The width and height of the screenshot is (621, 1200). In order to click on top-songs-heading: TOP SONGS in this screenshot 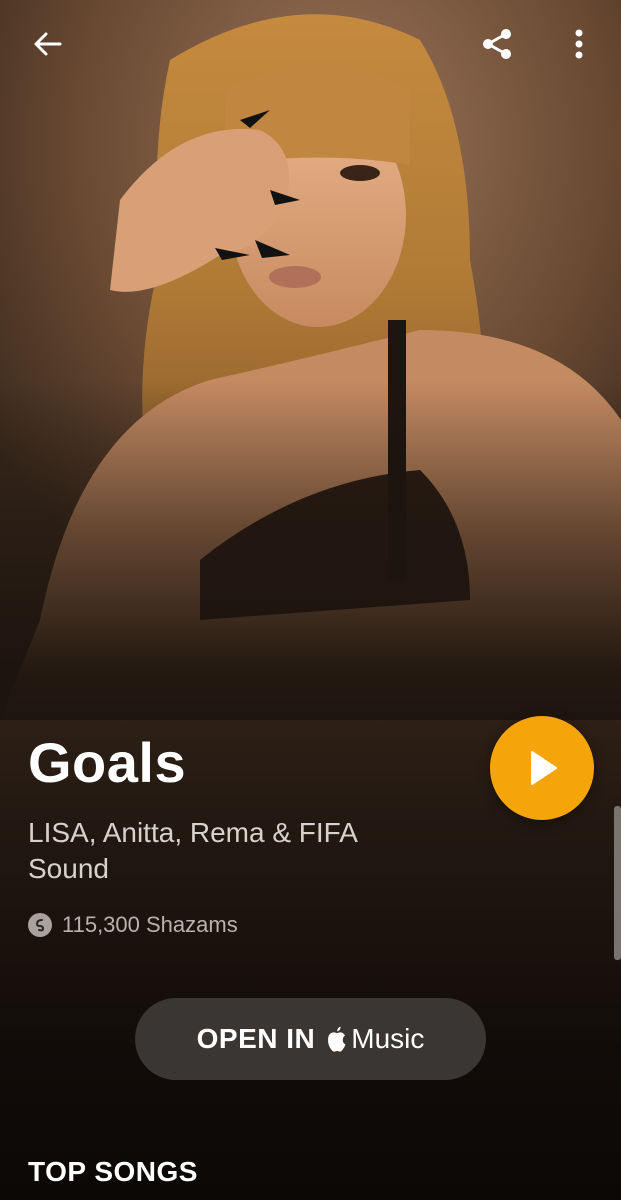, I will do `click(113, 1171)`.